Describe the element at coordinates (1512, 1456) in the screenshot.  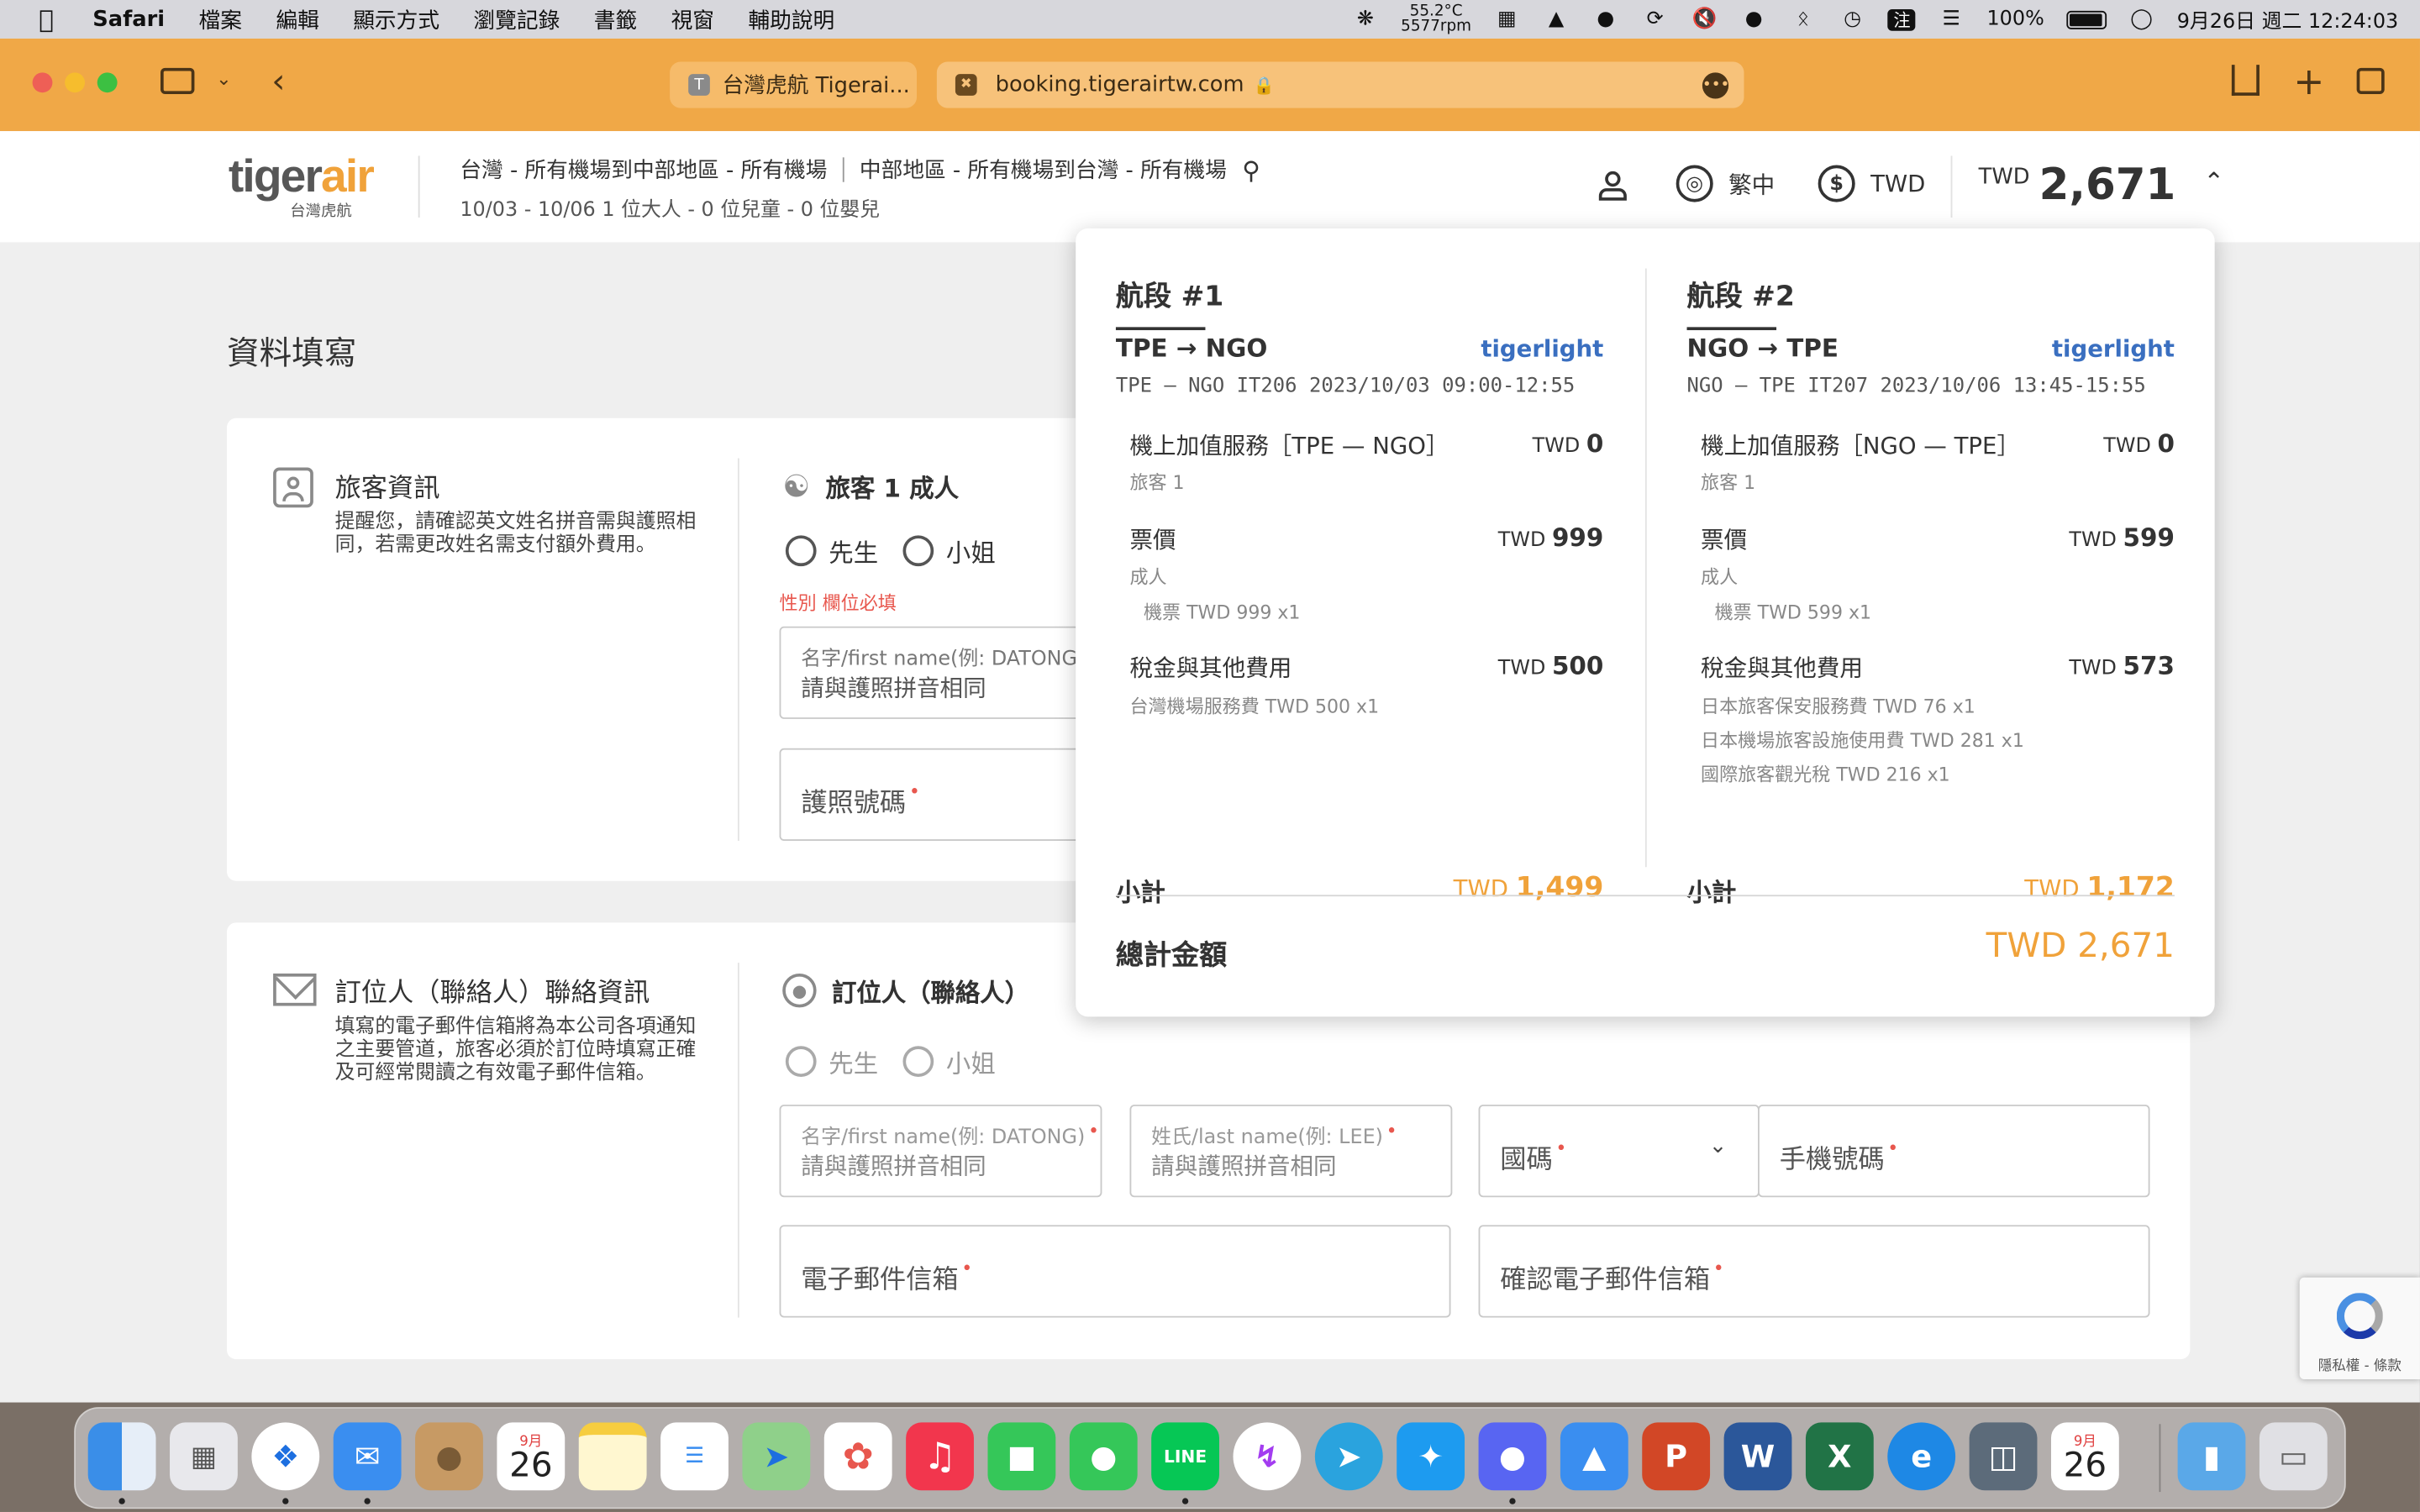
I see `discord-icon: ●` at that location.